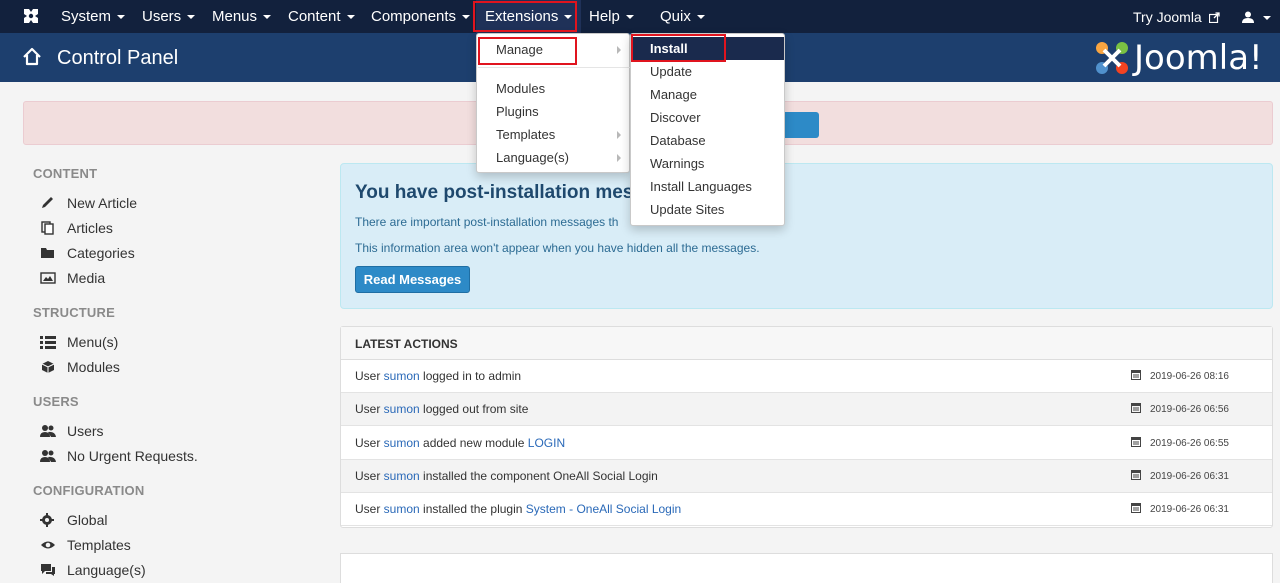 The width and height of the screenshot is (1280, 583). I want to click on nav-users-label: Users, so click(162, 16).